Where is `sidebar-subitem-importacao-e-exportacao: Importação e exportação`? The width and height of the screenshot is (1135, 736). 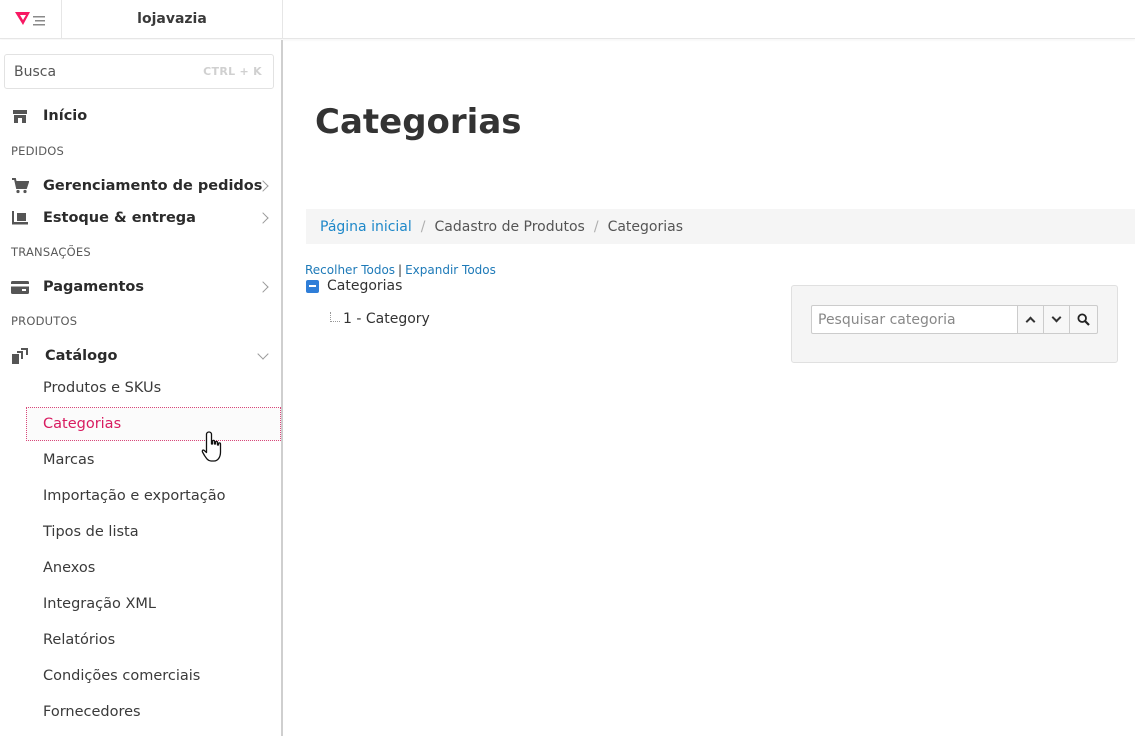
sidebar-subitem-importacao-e-exportacao: Importação e exportação is located at coordinates (140, 496).